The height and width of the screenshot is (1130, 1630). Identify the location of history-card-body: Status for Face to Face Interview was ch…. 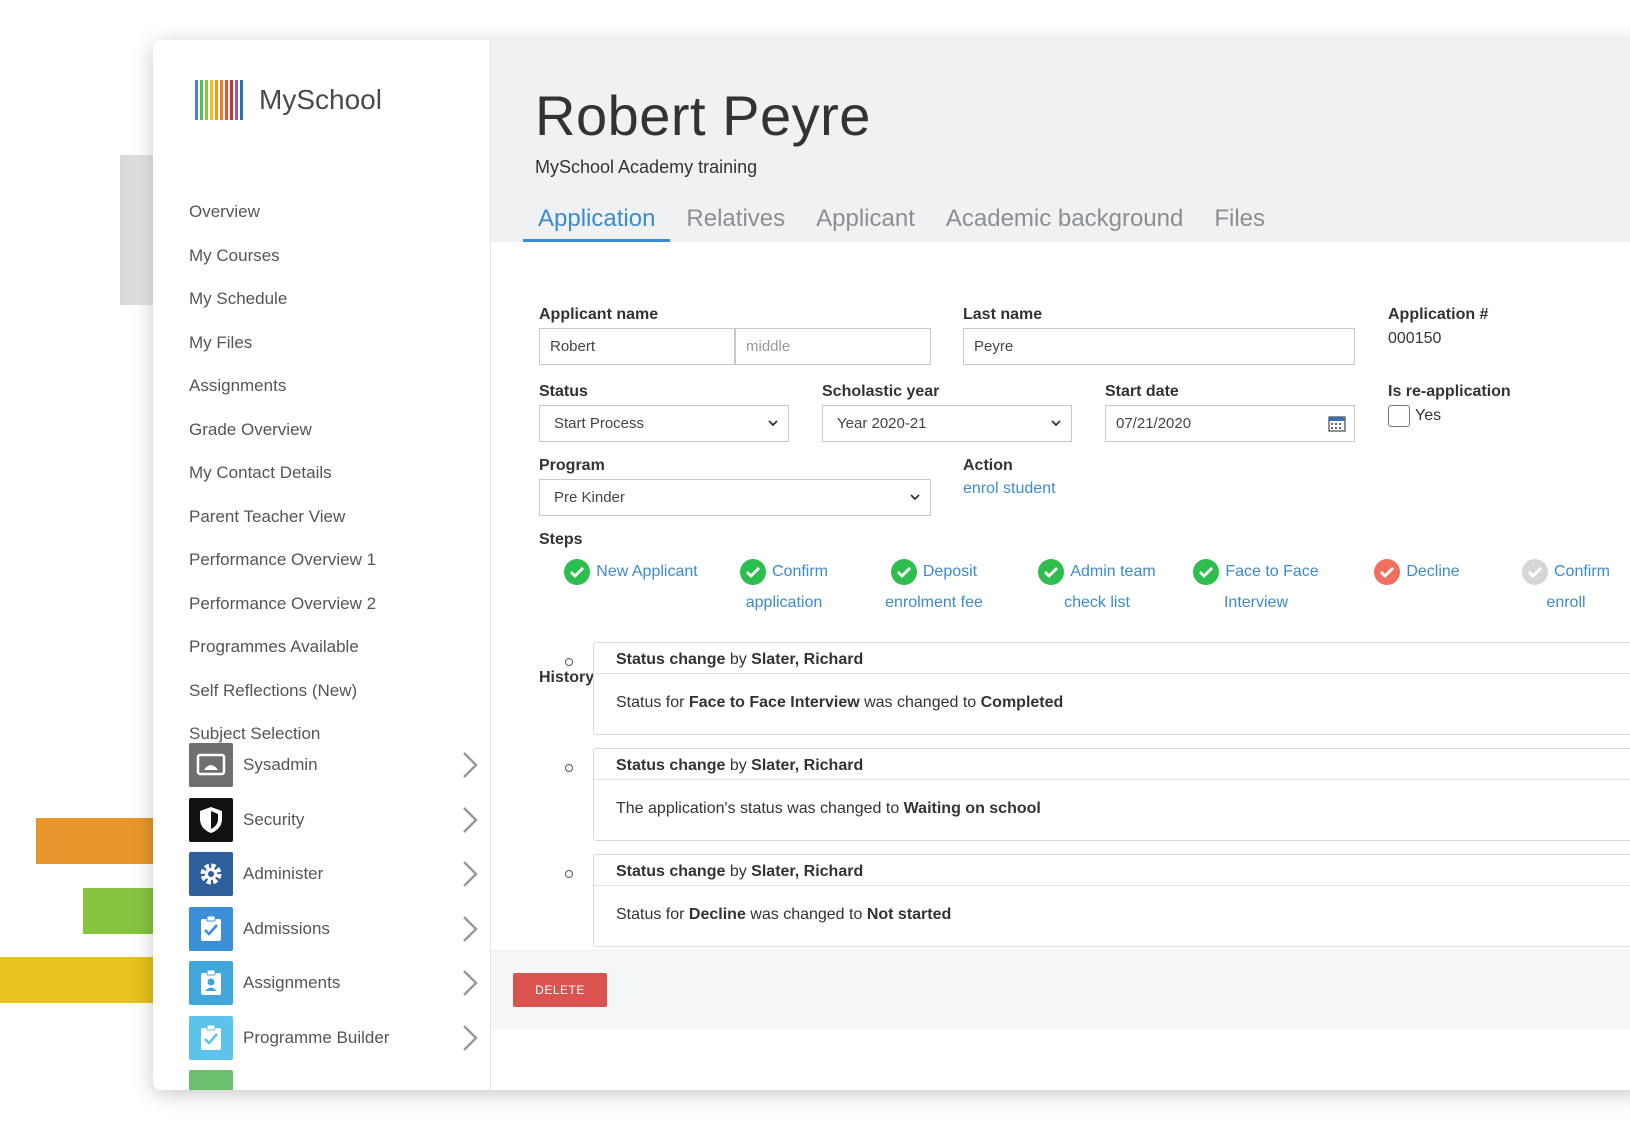
(840, 702).